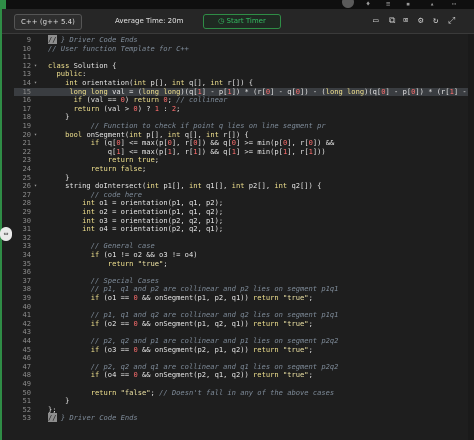 This screenshot has height=440, width=474. Describe the element at coordinates (244, 229) in the screenshot. I see `code-line: 31 int o4 = orientation(p2, q2, q1);` at that location.